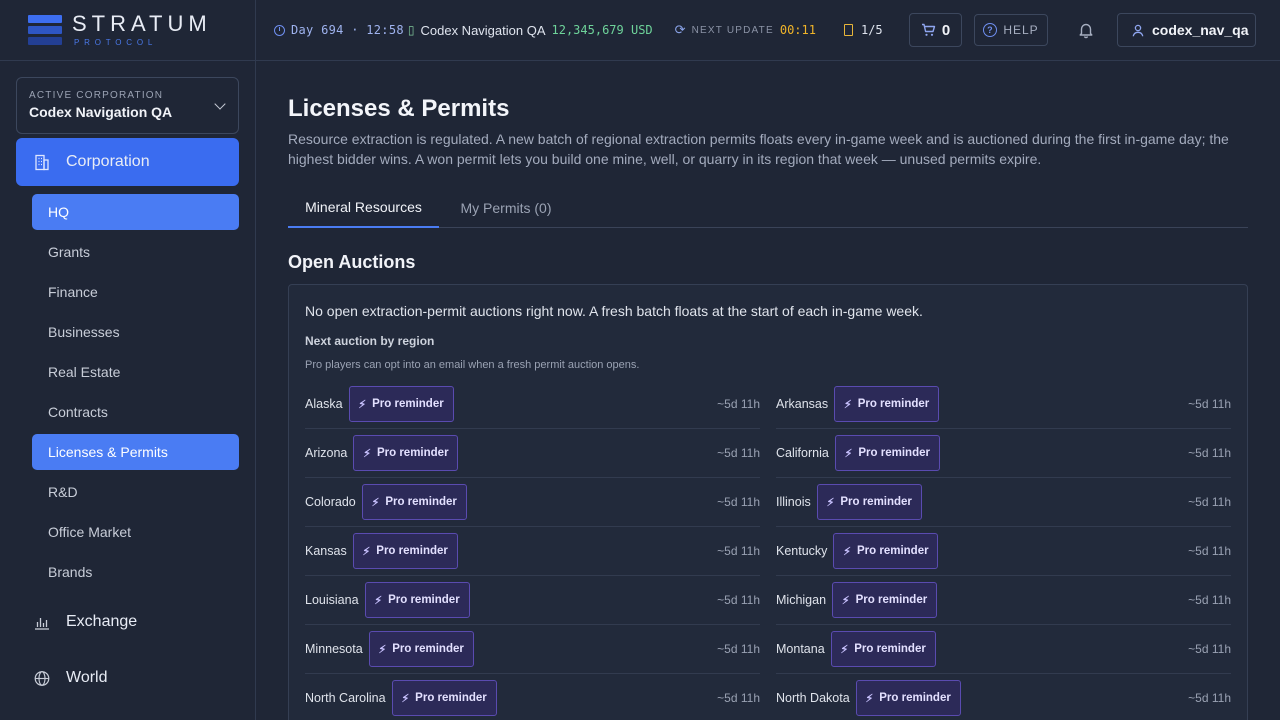  I want to click on tab-my-permits: My Permits (0), so click(506, 207).